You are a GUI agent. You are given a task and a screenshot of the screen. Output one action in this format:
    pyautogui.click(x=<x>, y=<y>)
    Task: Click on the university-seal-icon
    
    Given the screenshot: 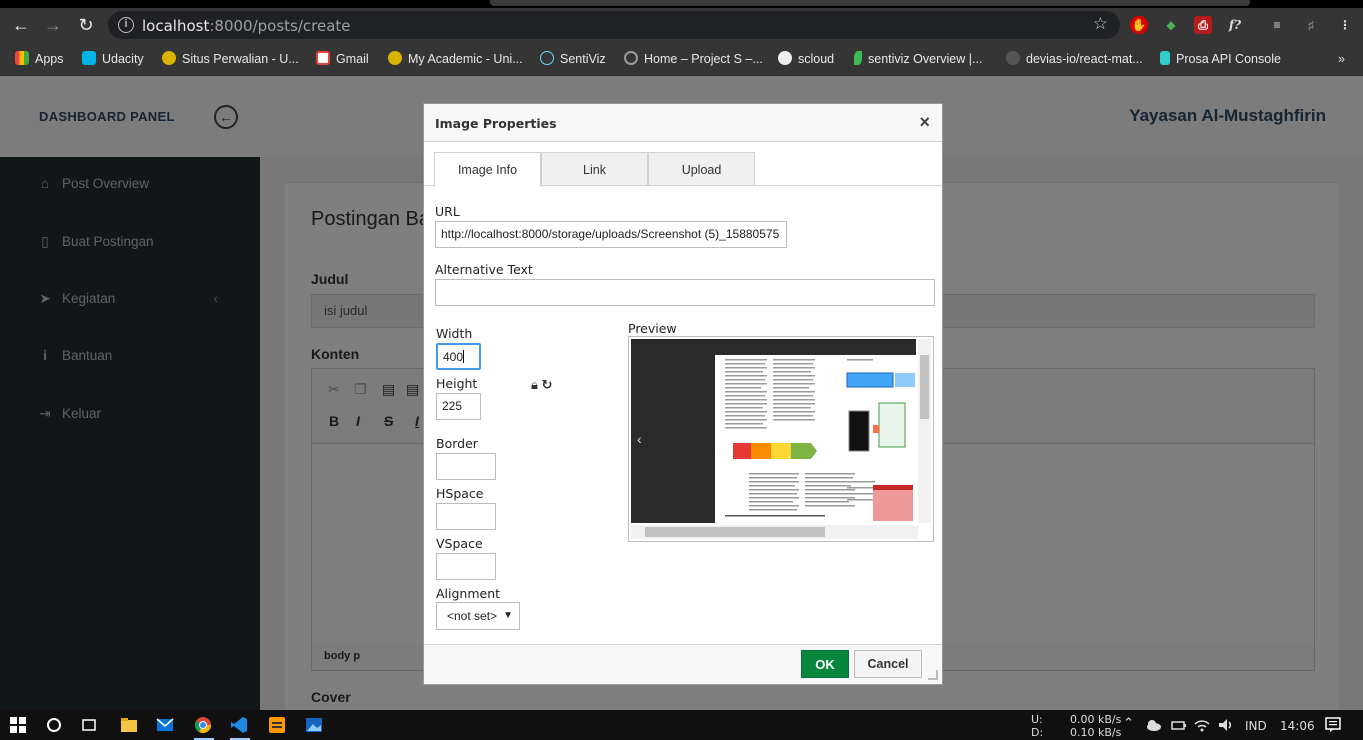 What is the action you would take?
    pyautogui.click(x=169, y=58)
    